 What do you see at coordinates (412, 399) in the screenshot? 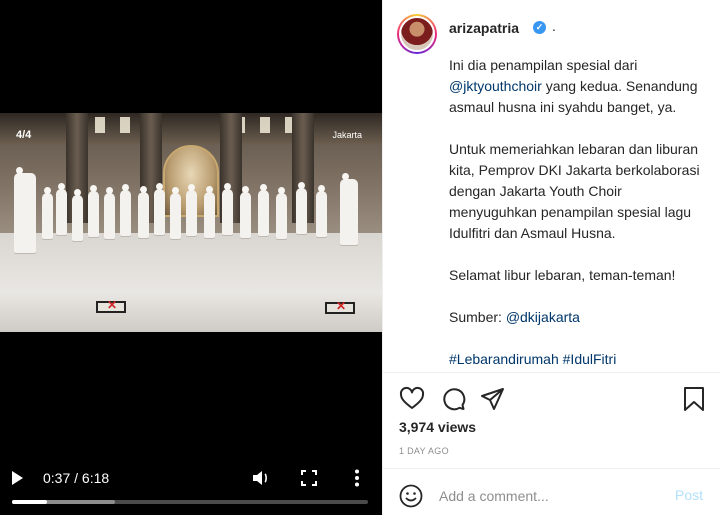
I see `heart-icon` at bounding box center [412, 399].